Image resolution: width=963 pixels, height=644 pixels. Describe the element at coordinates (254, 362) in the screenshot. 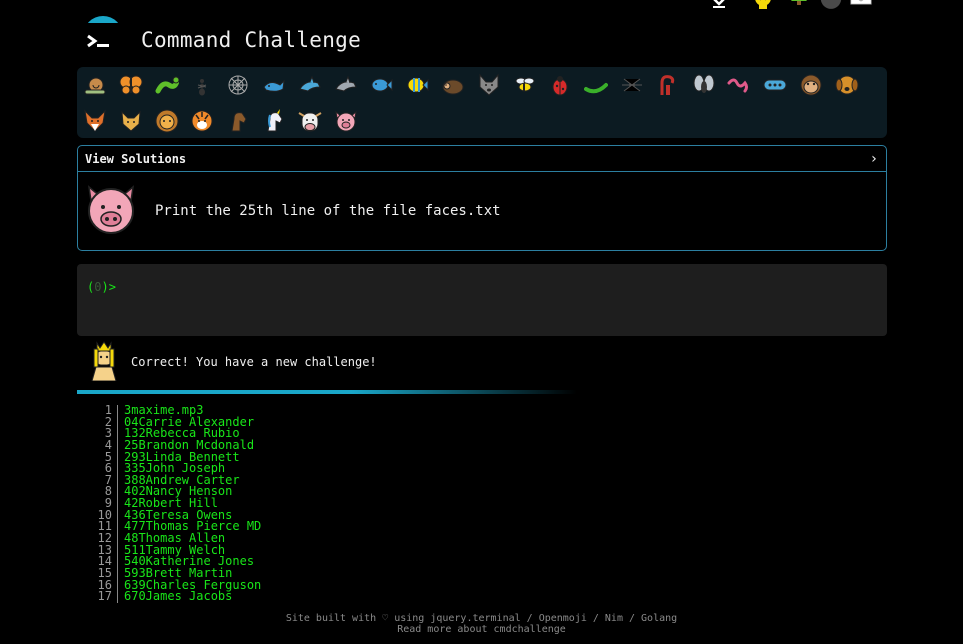

I see `result-message: Correct! You have a new challenge!` at that location.